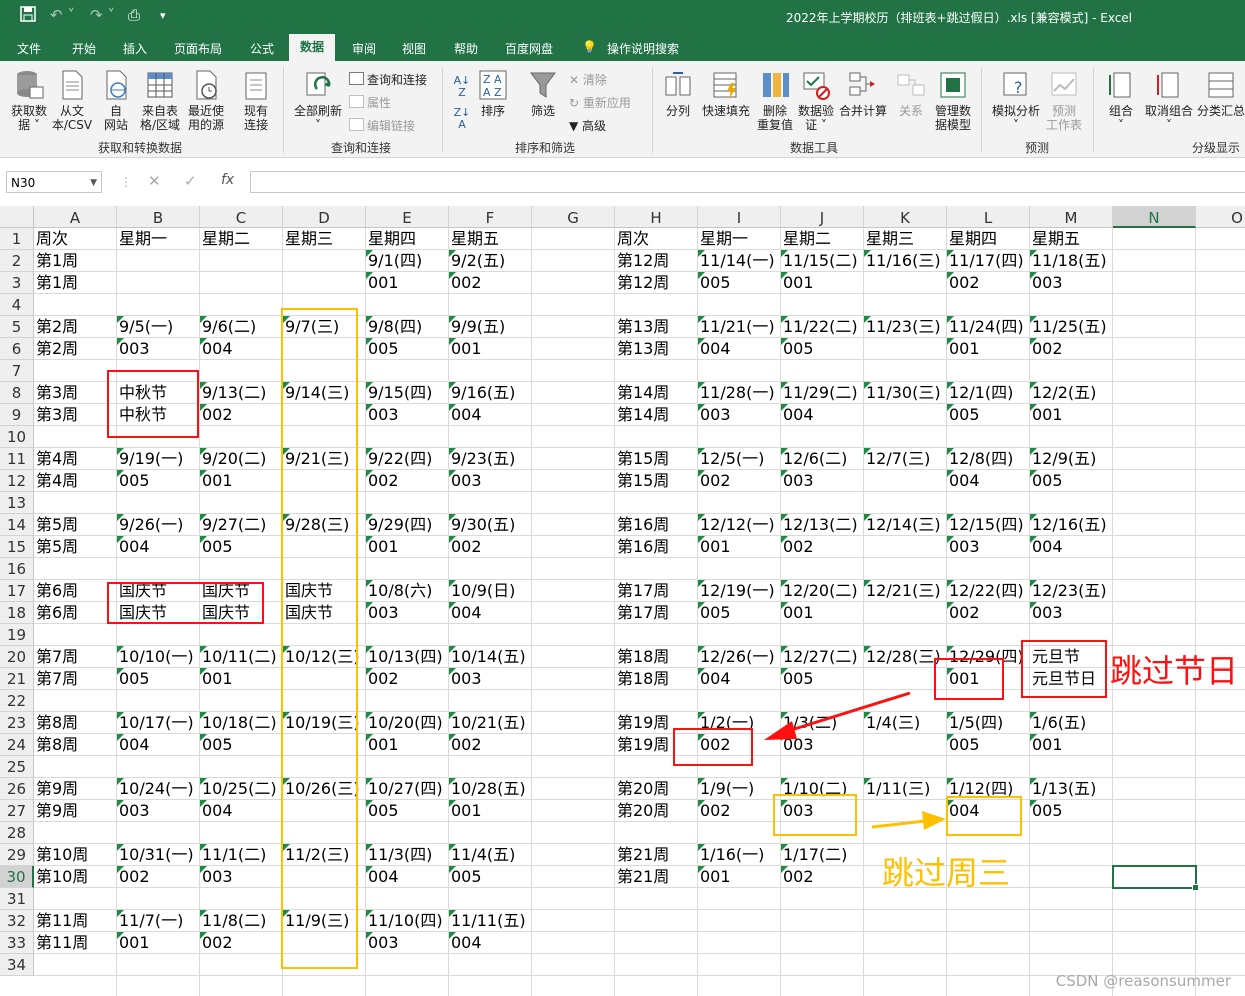  What do you see at coordinates (84, 48) in the screenshot?
I see `tab-home: 开始` at bounding box center [84, 48].